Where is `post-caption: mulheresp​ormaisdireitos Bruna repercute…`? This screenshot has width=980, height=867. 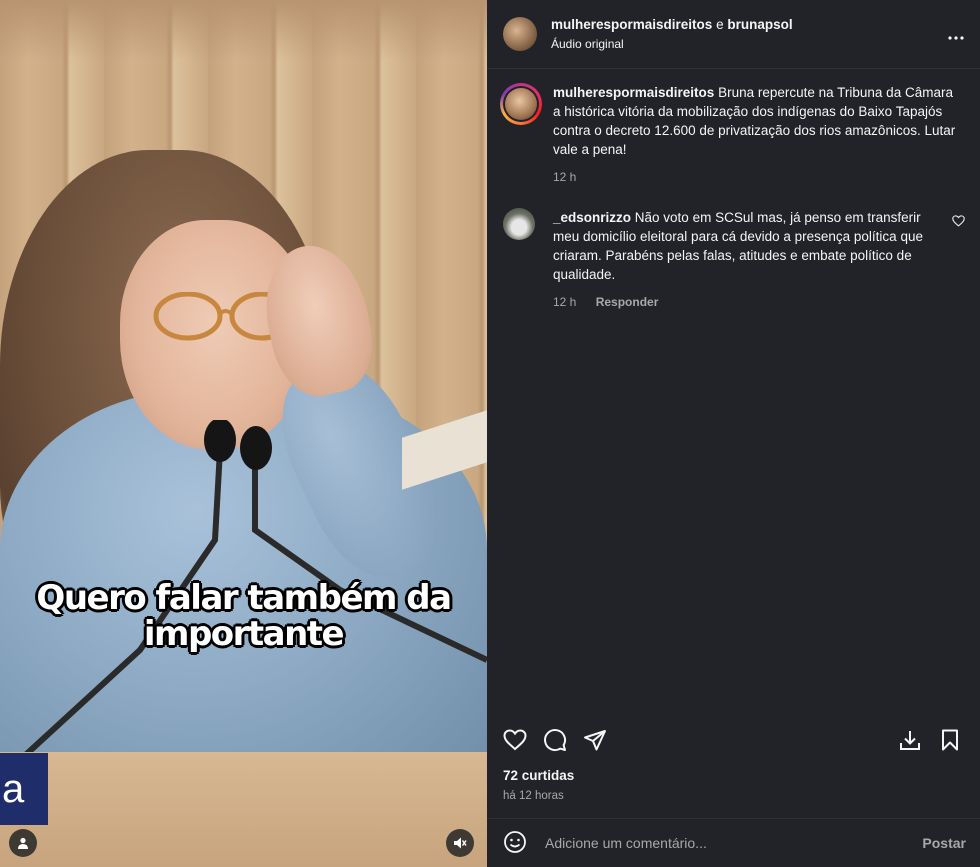
post-caption: mulheresp​ormaisdireitos Bruna repercute… is located at coordinates (758, 121).